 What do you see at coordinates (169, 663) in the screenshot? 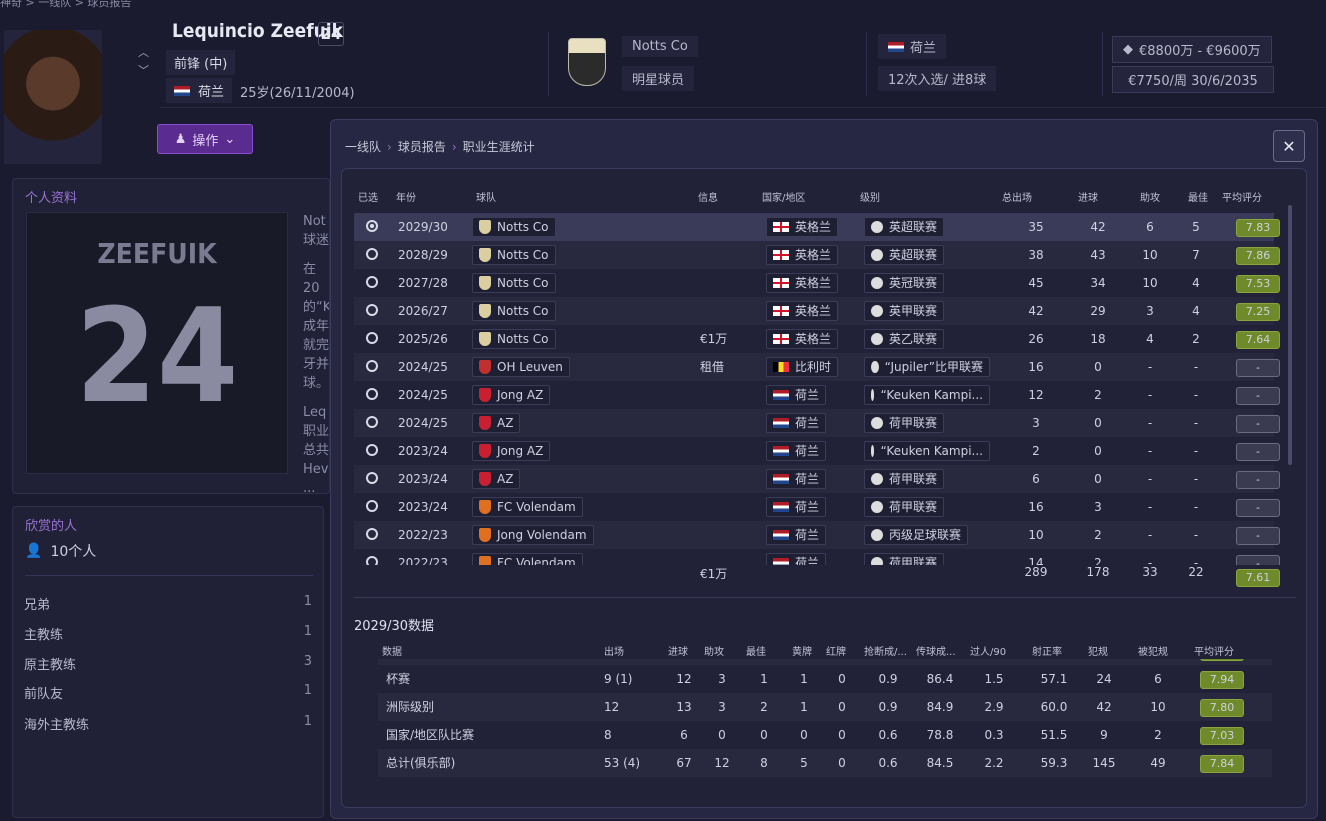
I see `admirer-row: 原主教练 3` at bounding box center [169, 663].